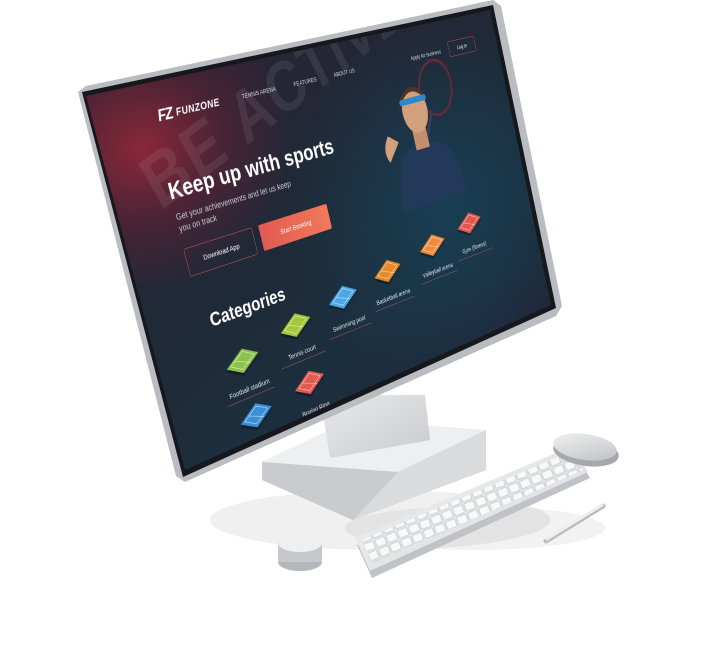 The height and width of the screenshot is (660, 703). Describe the element at coordinates (309, 382) in the screenshot. I see `boxing-ring-icon` at that location.